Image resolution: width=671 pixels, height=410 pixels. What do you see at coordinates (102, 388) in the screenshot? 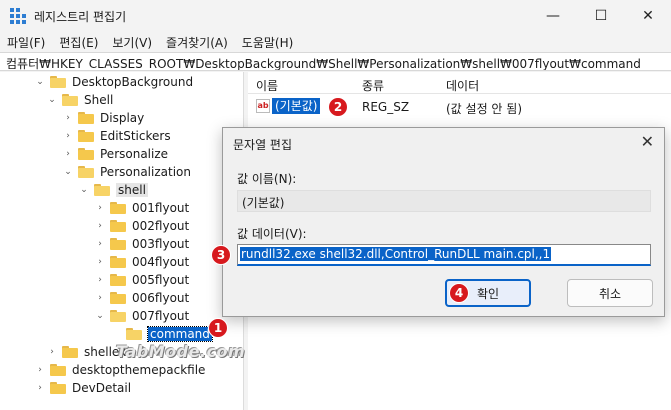
I see `tree-item-label: DevDetail` at bounding box center [102, 388].